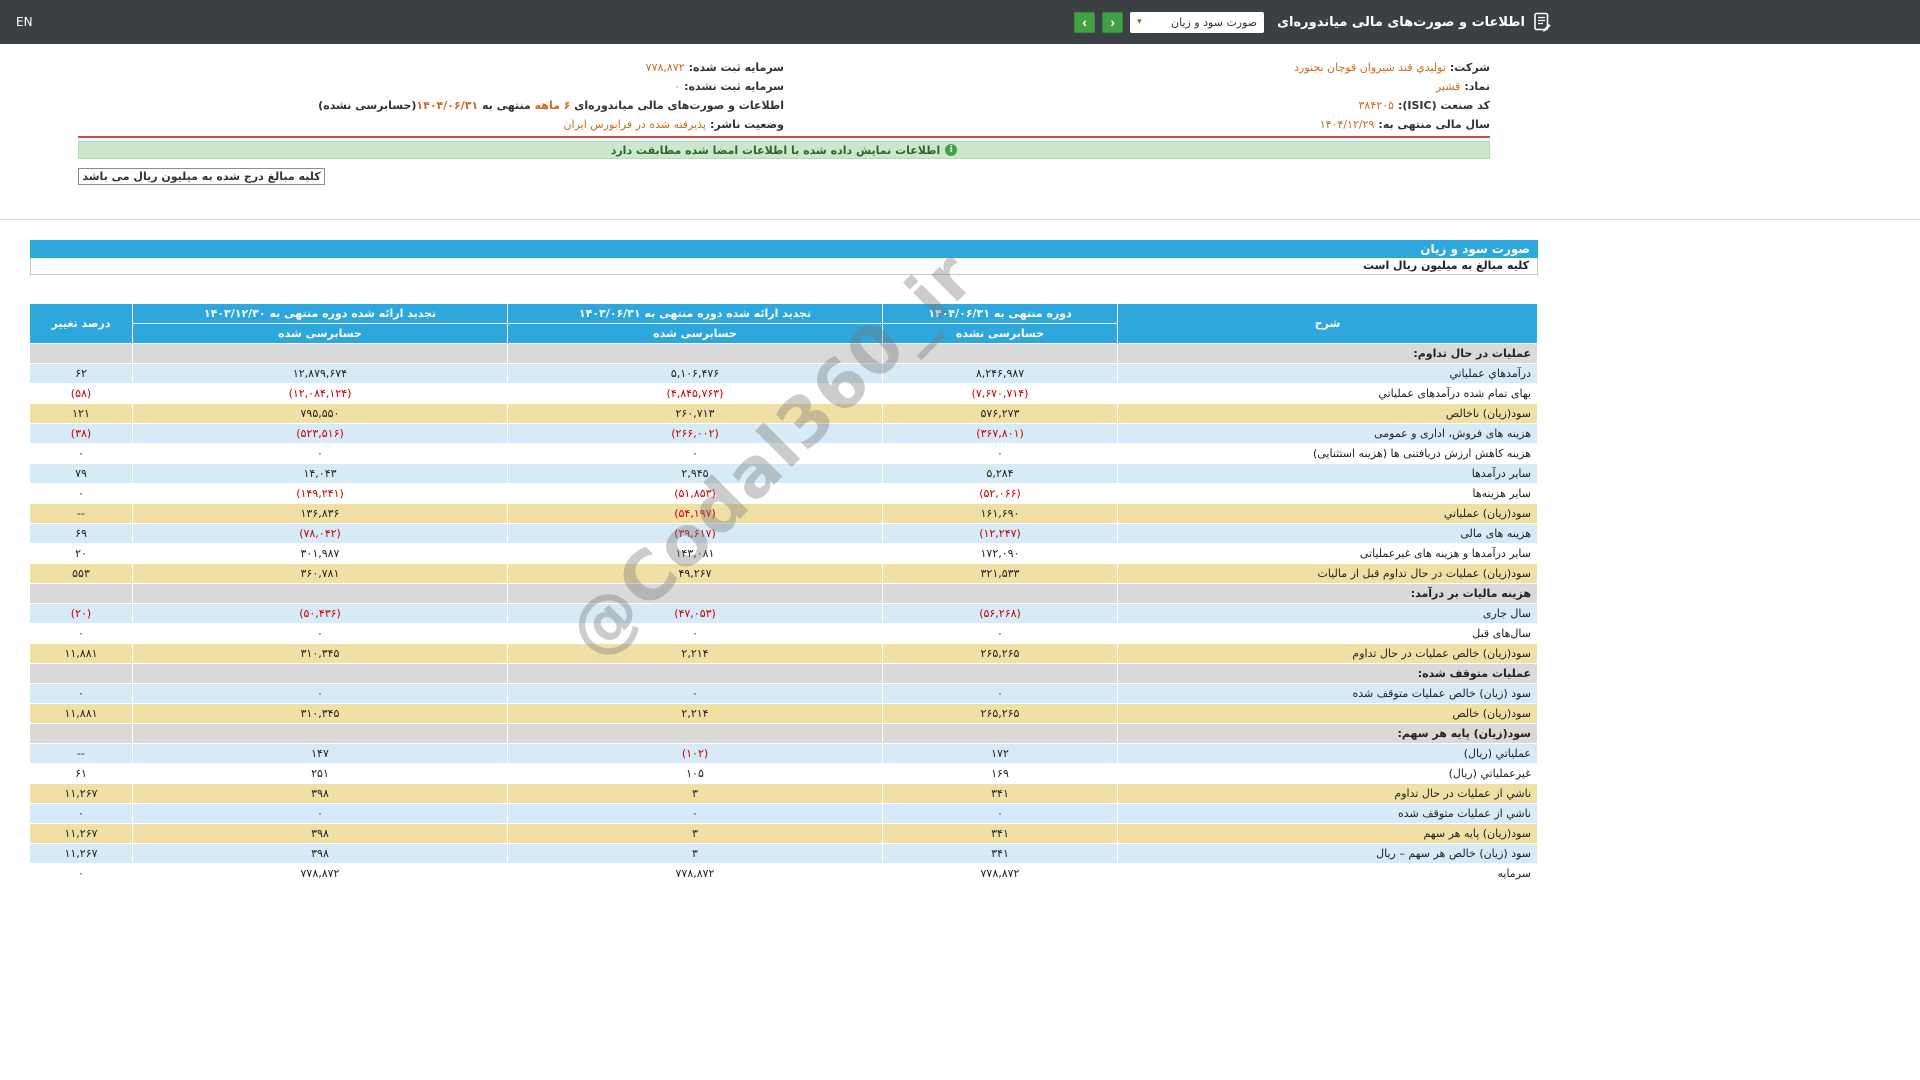 This screenshot has width=1920, height=1080. I want to click on section-row: عملیات متوقف شده:, so click(783, 673).